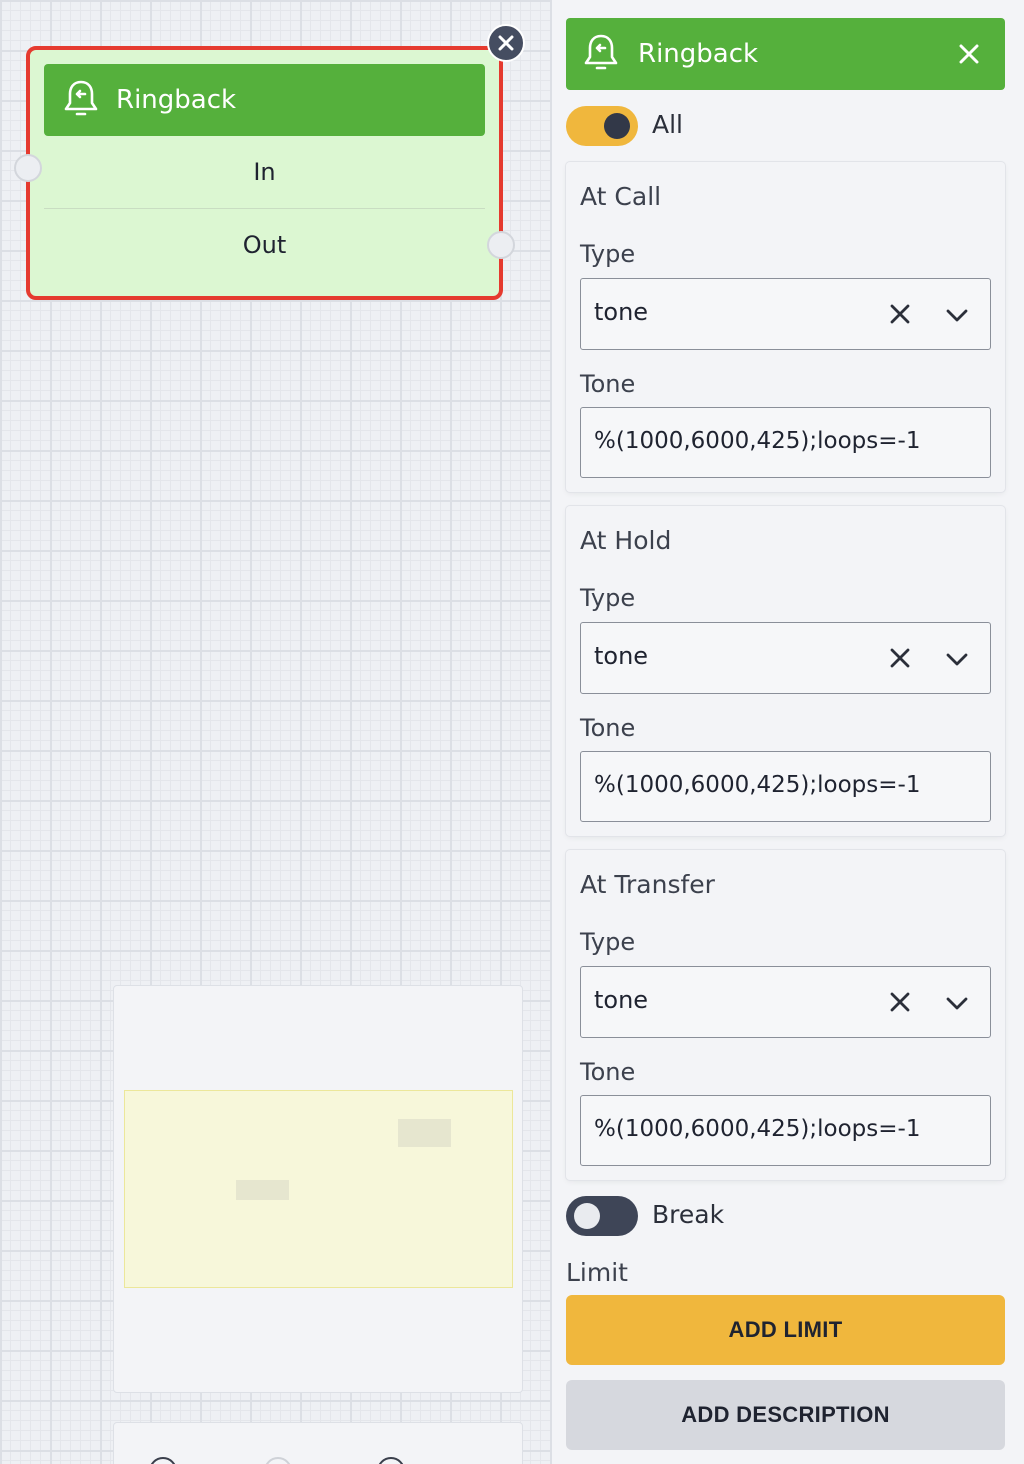 The height and width of the screenshot is (1464, 1024). Describe the element at coordinates (785, 1415) in the screenshot. I see `add-description-button: ADD DESCRIPTION` at that location.